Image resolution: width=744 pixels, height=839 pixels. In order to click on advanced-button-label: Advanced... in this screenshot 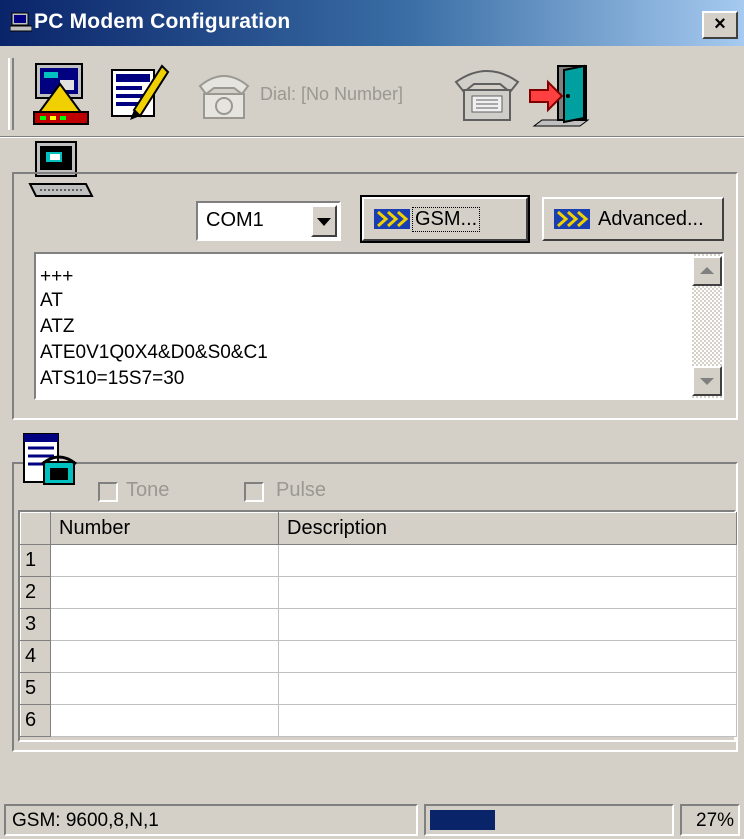, I will do `click(651, 219)`.